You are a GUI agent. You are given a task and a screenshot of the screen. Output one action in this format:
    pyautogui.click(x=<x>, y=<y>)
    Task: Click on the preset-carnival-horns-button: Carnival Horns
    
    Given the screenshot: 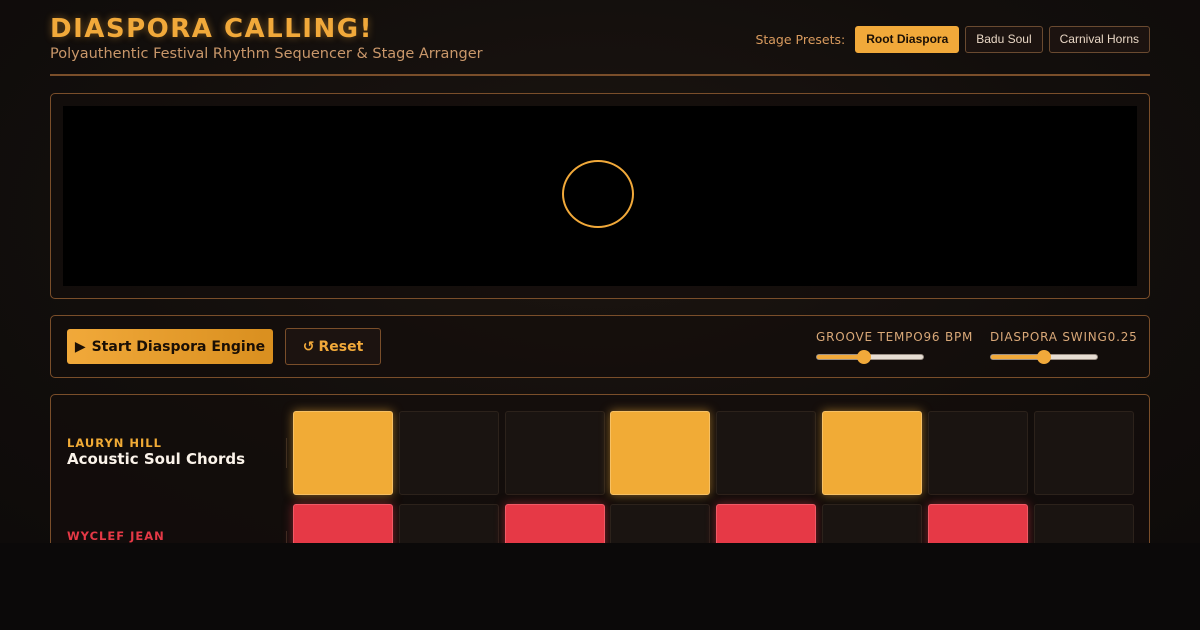 What is the action you would take?
    pyautogui.click(x=1099, y=39)
    